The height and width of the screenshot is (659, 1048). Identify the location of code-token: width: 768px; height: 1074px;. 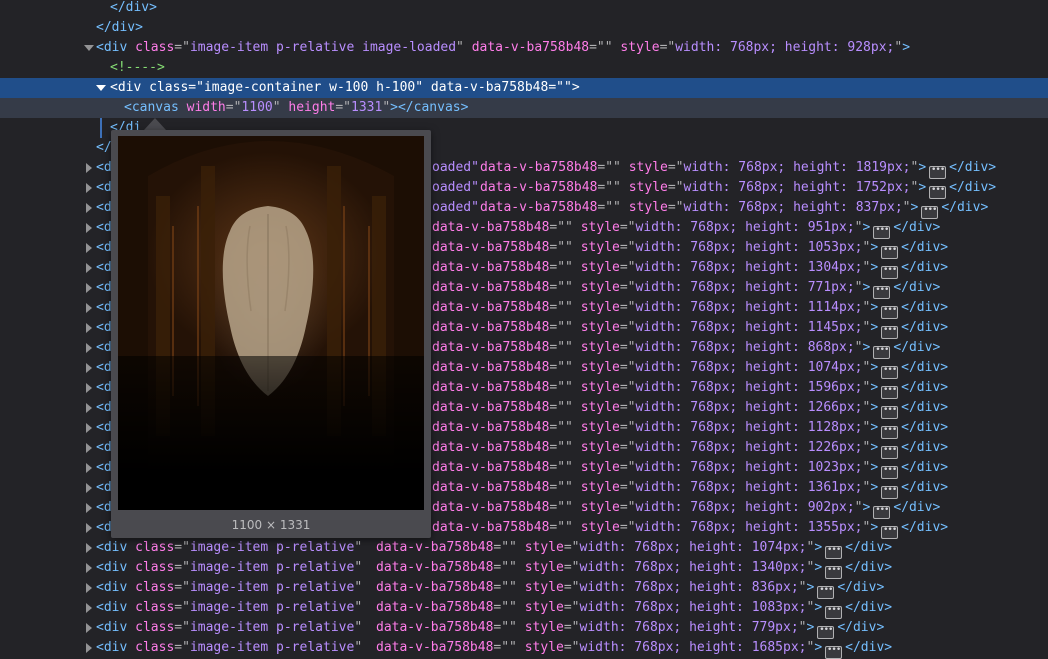
(693, 547).